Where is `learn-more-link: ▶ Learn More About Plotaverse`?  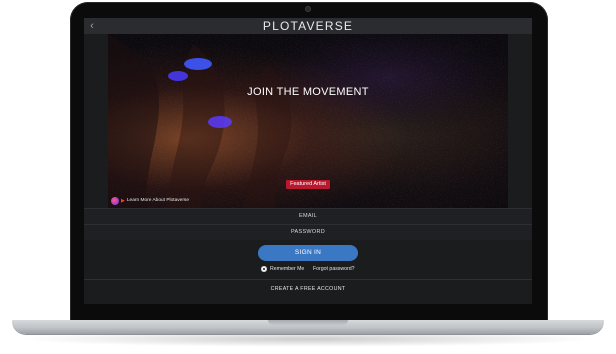 learn-more-link: ▶ Learn More About Plotaverse is located at coordinates (150, 201).